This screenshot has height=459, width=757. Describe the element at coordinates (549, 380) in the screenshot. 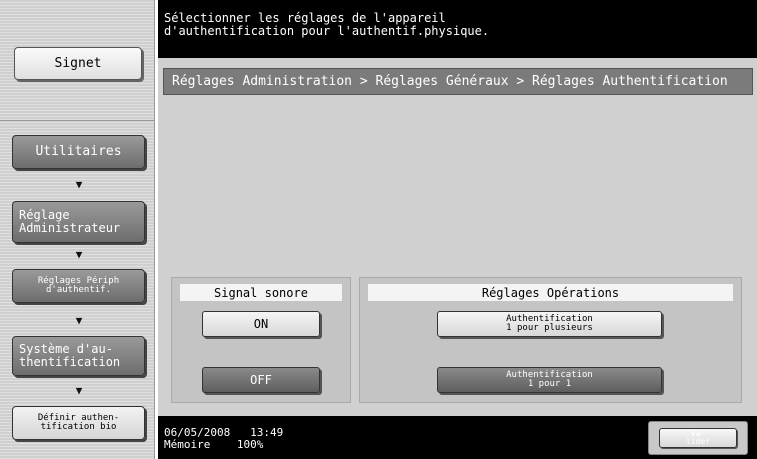

I see `auth-1-pour-1-button: Authentification 1 pour 1` at that location.